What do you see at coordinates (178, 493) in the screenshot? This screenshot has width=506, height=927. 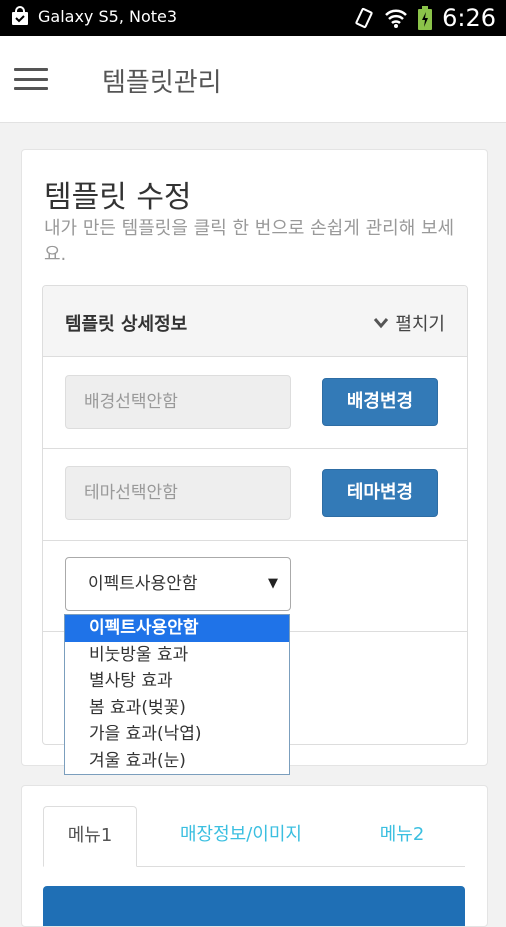 I see `theme-field: 테마선택안함` at bounding box center [178, 493].